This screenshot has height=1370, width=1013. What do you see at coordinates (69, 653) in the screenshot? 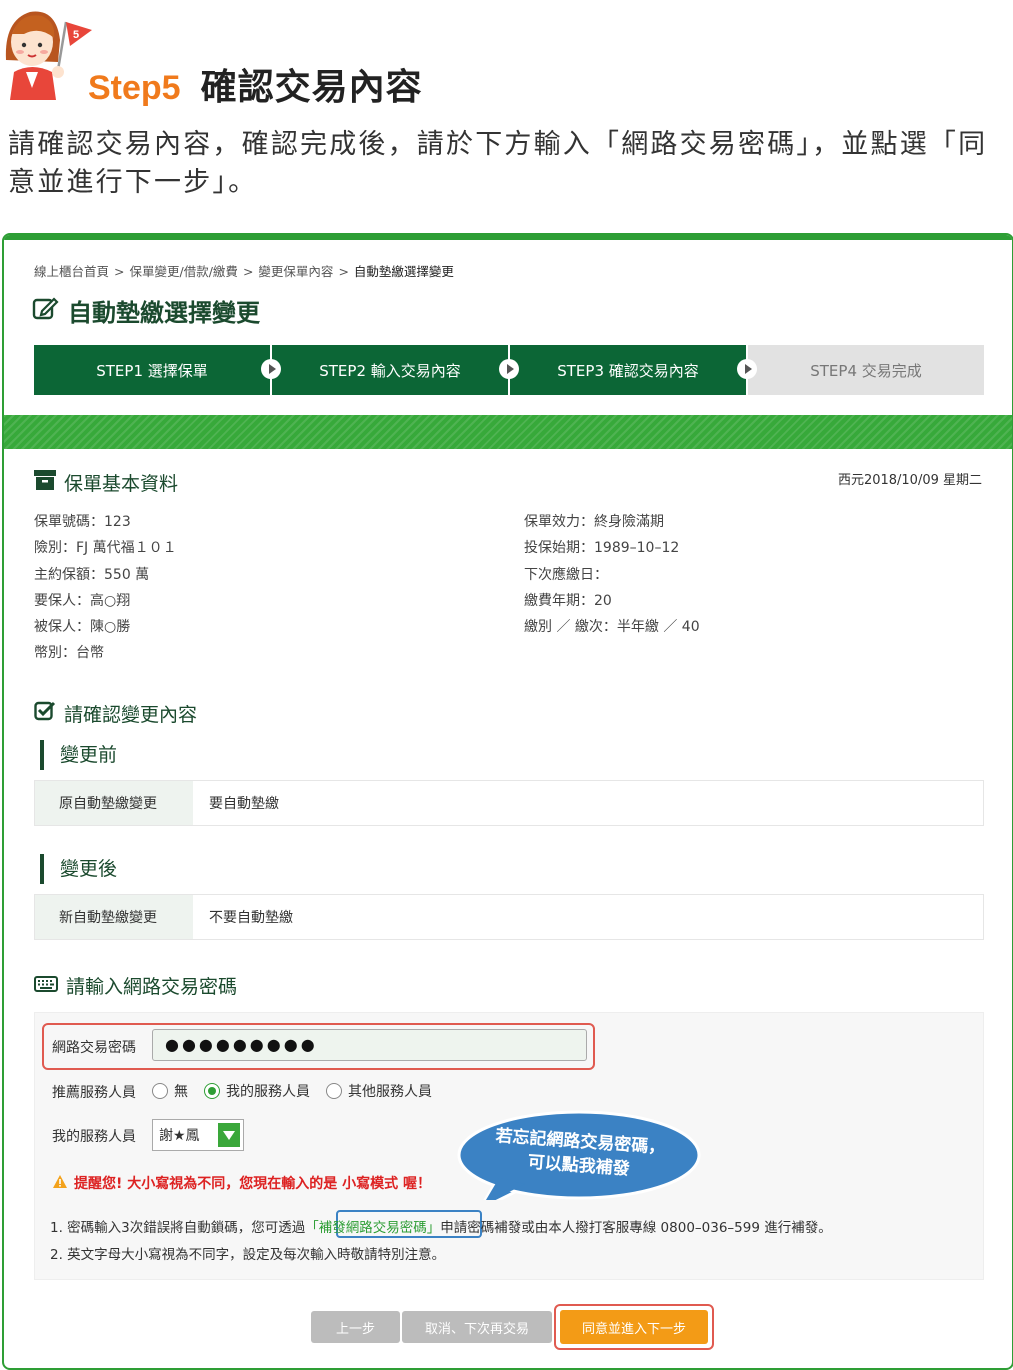
I see `policy-currency: 幣別：台幣` at bounding box center [69, 653].